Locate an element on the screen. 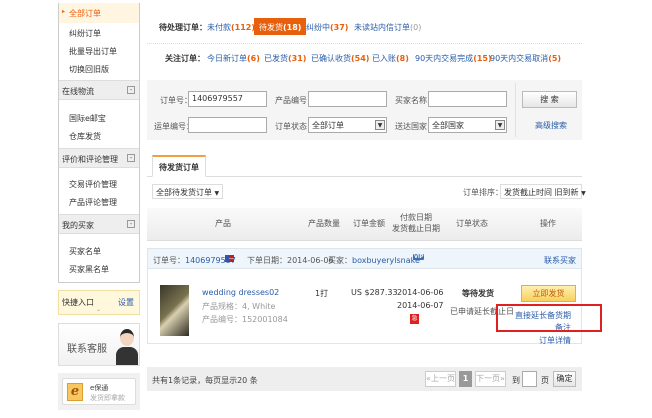 Image resolution: width=652 pixels, height=418 pixels. quick-entry-settings-link: 设置 is located at coordinates (126, 302).